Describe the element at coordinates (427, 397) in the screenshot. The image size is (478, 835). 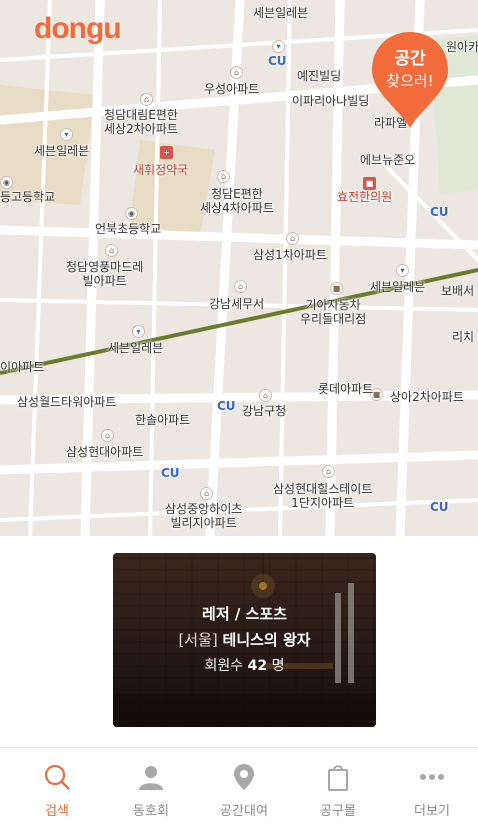
I see `map-label: 상아2차아파트` at that location.